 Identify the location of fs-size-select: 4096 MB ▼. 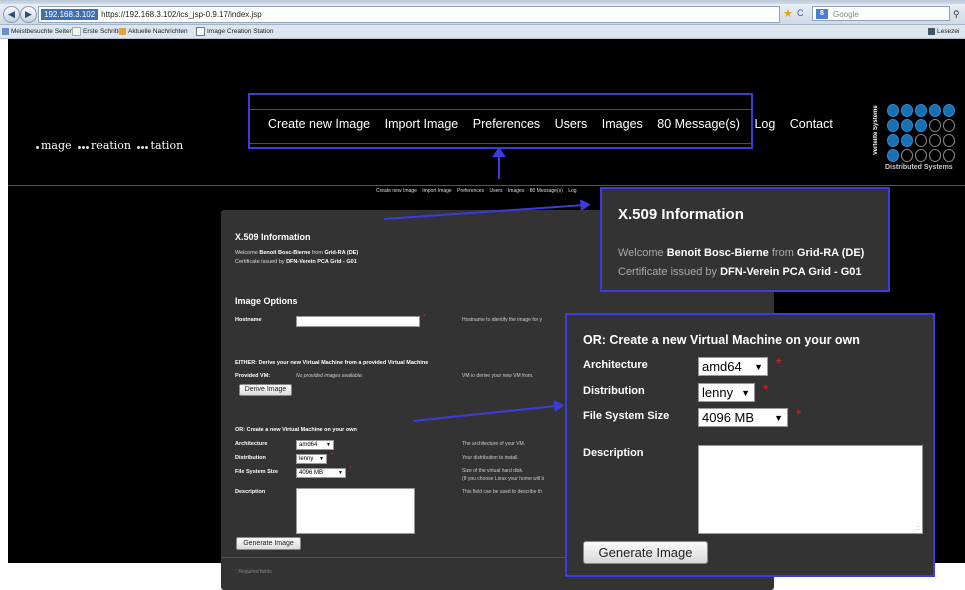
(321, 473).